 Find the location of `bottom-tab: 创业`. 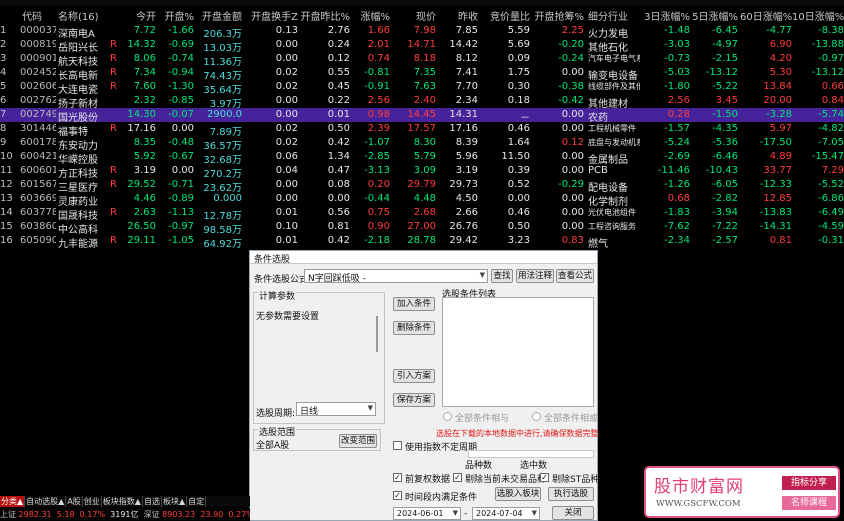

bottom-tab: 创业 is located at coordinates (92, 501).